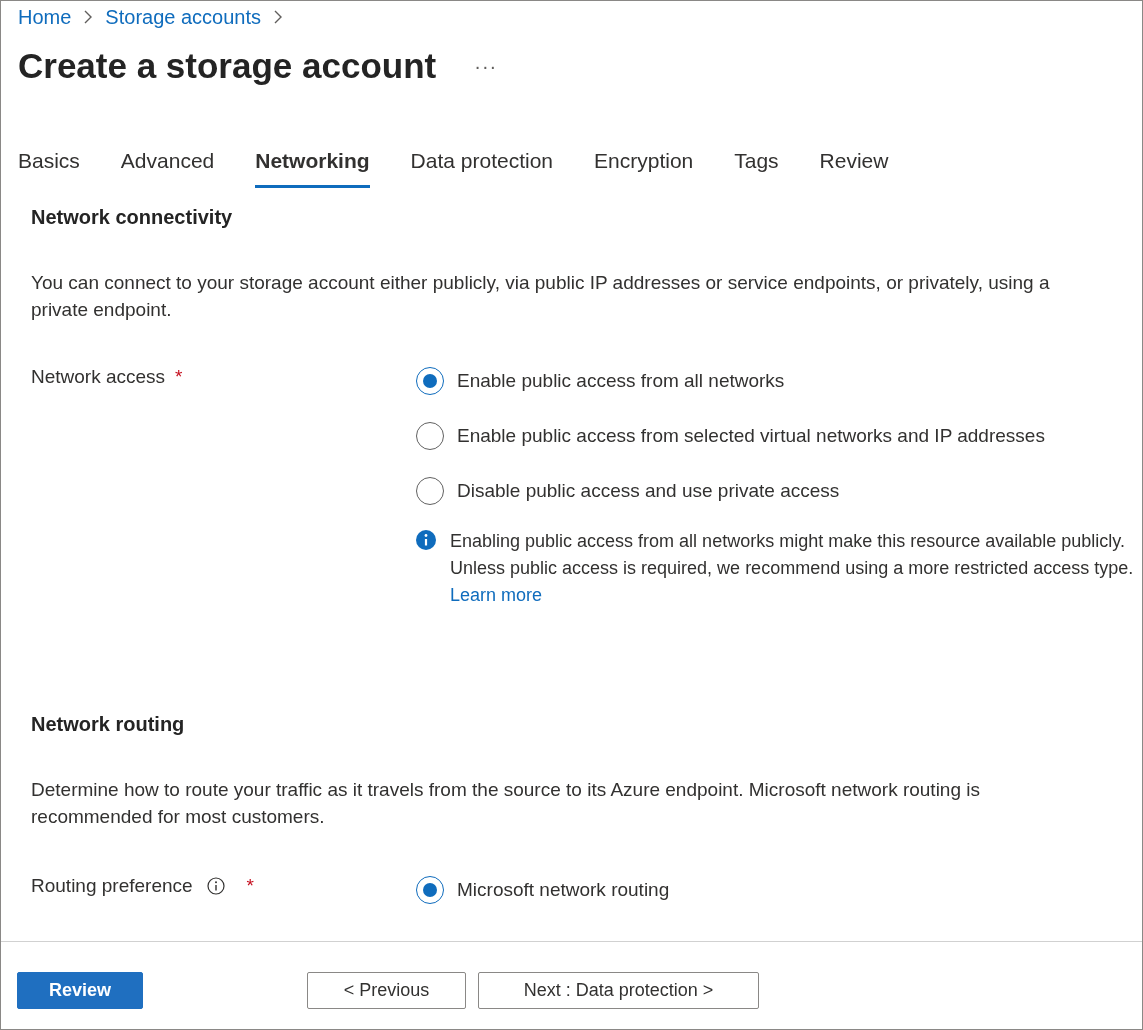 The height and width of the screenshot is (1030, 1143). I want to click on tab: Encryption, so click(644, 164).